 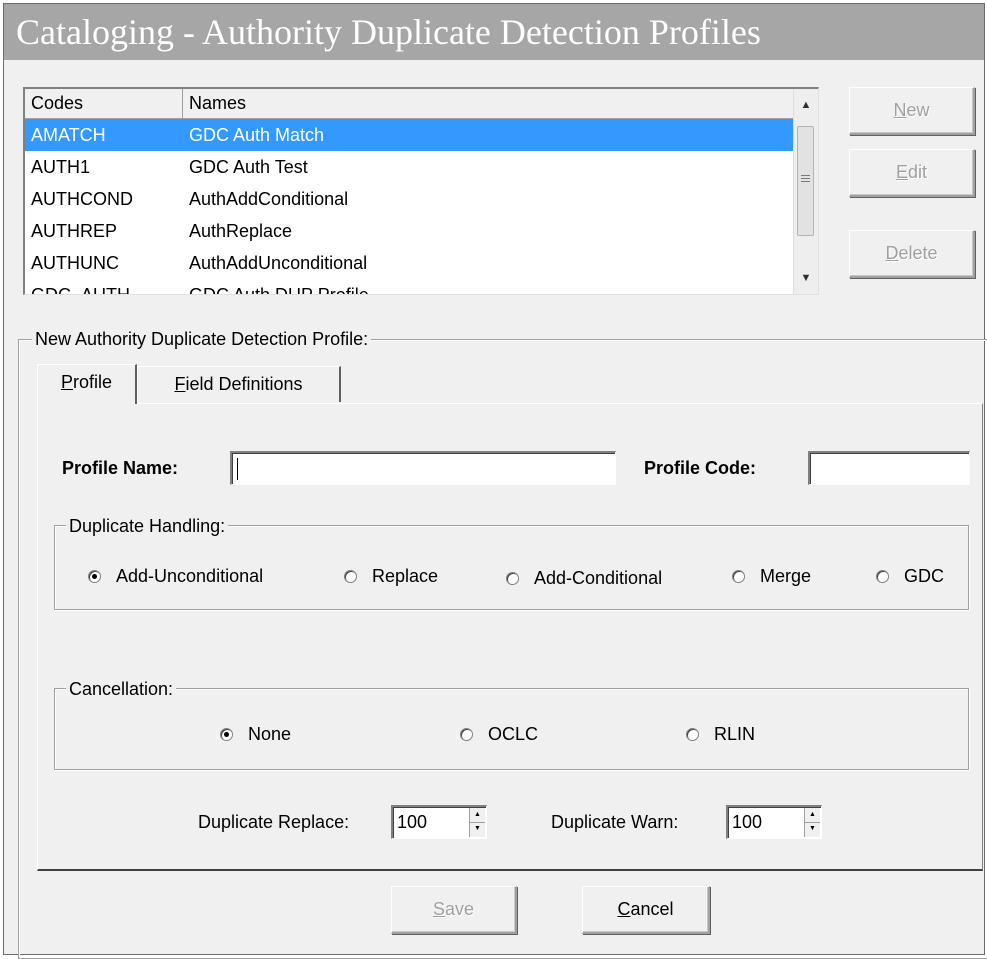 I want to click on row-code: GDC_AUTH, so click(x=81, y=290).